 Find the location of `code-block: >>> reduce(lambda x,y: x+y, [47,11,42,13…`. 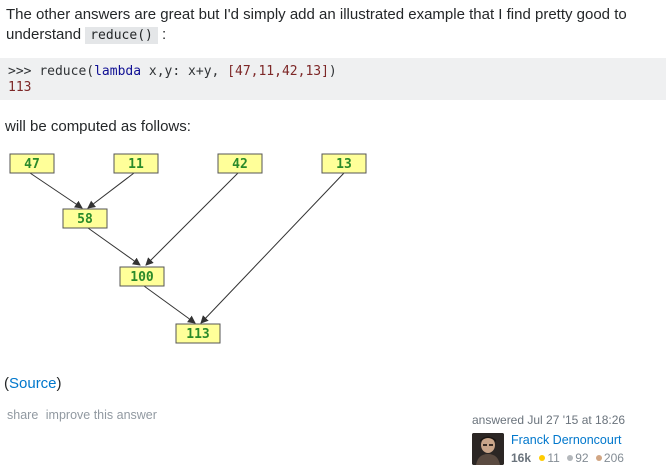

code-block: >>> reduce(lambda x,y: x+y, [47,11,42,13… is located at coordinates (333, 79).